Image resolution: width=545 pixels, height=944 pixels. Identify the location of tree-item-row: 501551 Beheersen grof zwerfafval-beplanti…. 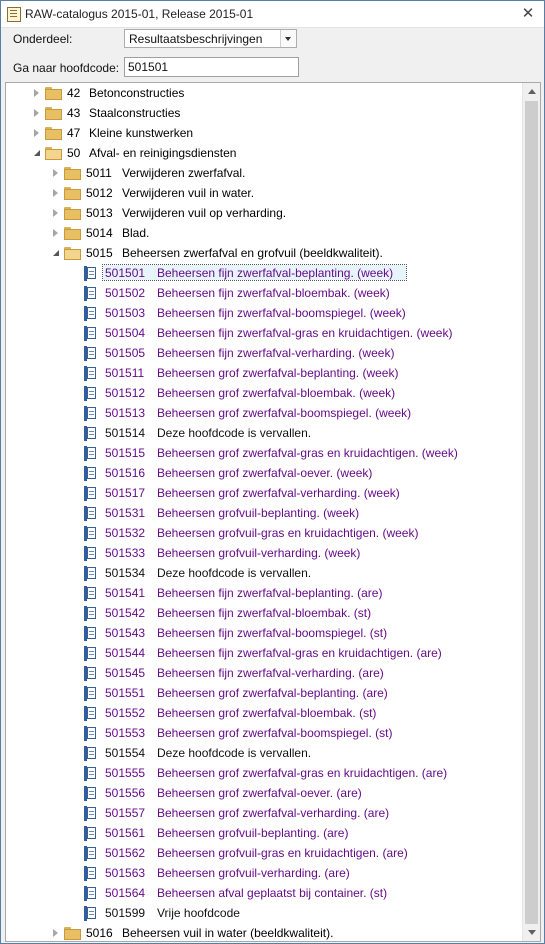
(263, 693).